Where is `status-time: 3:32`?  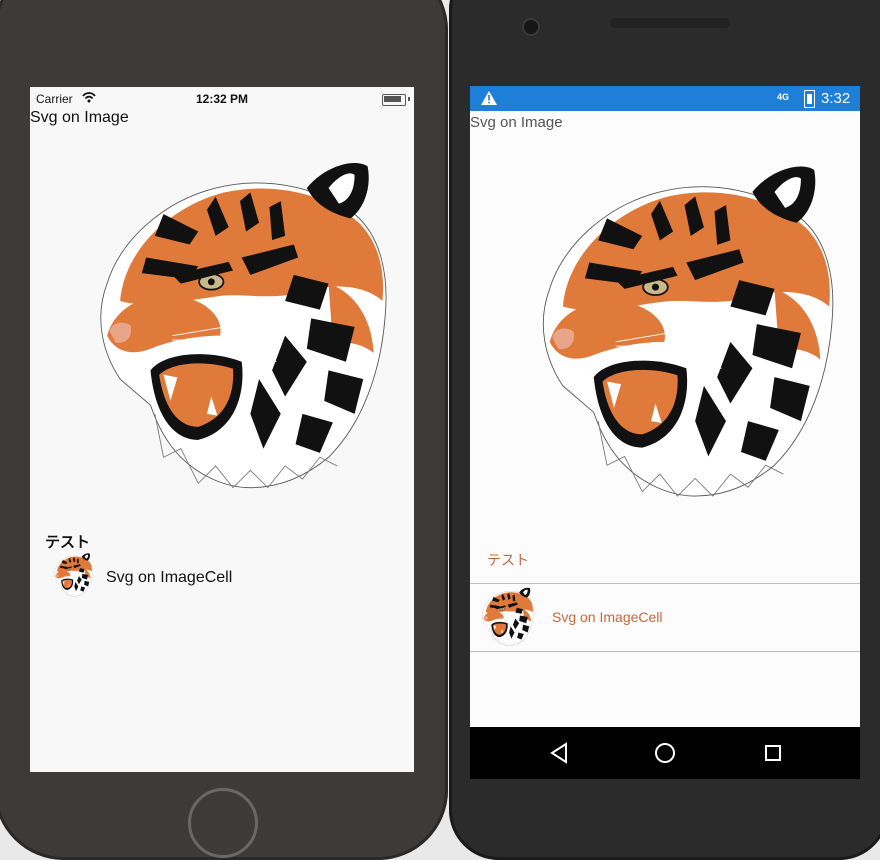
status-time: 3:32 is located at coordinates (836, 98).